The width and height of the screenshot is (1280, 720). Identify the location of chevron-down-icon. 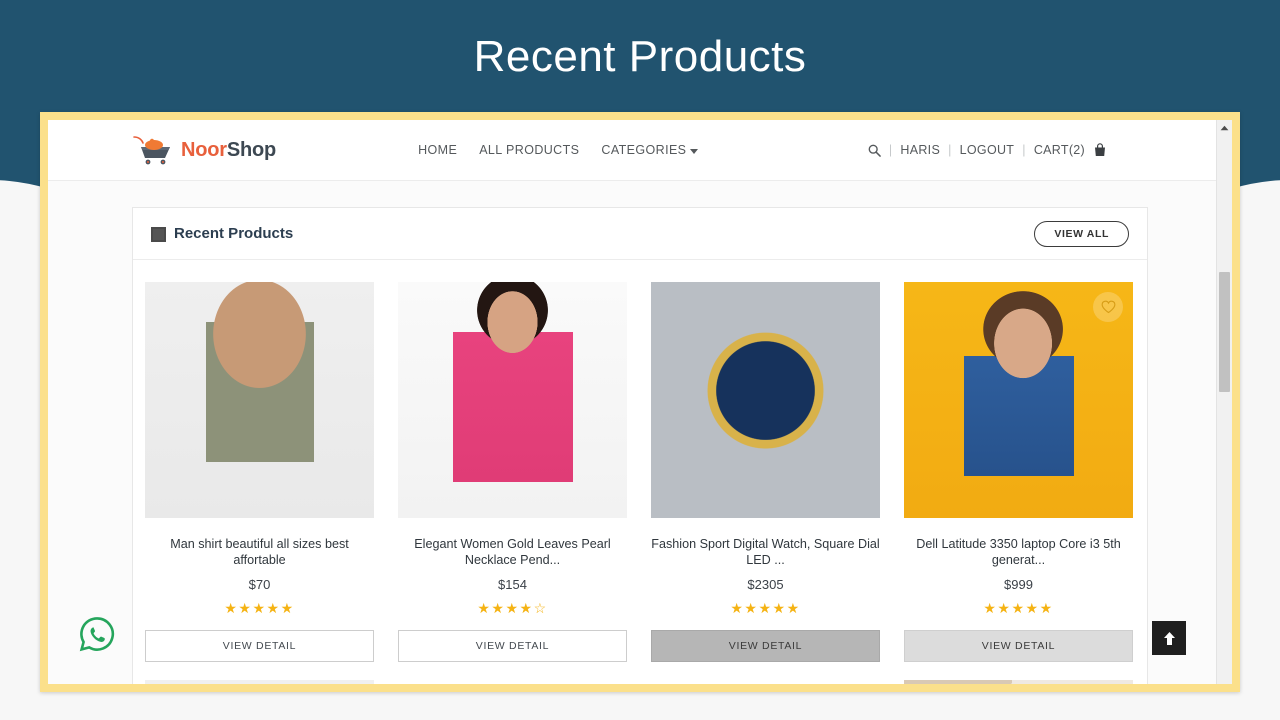
(694, 151).